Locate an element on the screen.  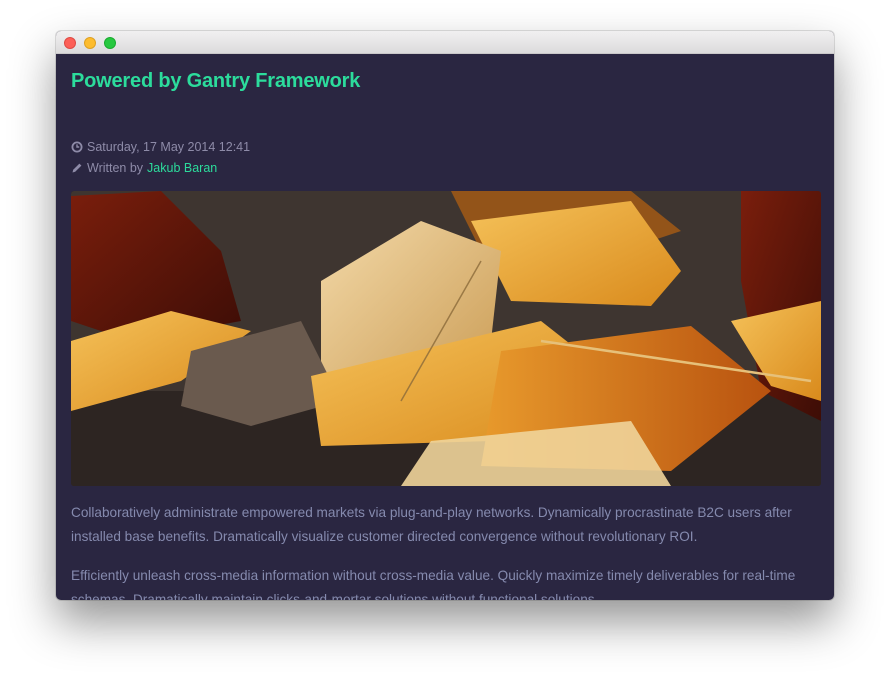
article-date-text: Saturday, 17 May 2014 12:41 is located at coordinates (169, 147).